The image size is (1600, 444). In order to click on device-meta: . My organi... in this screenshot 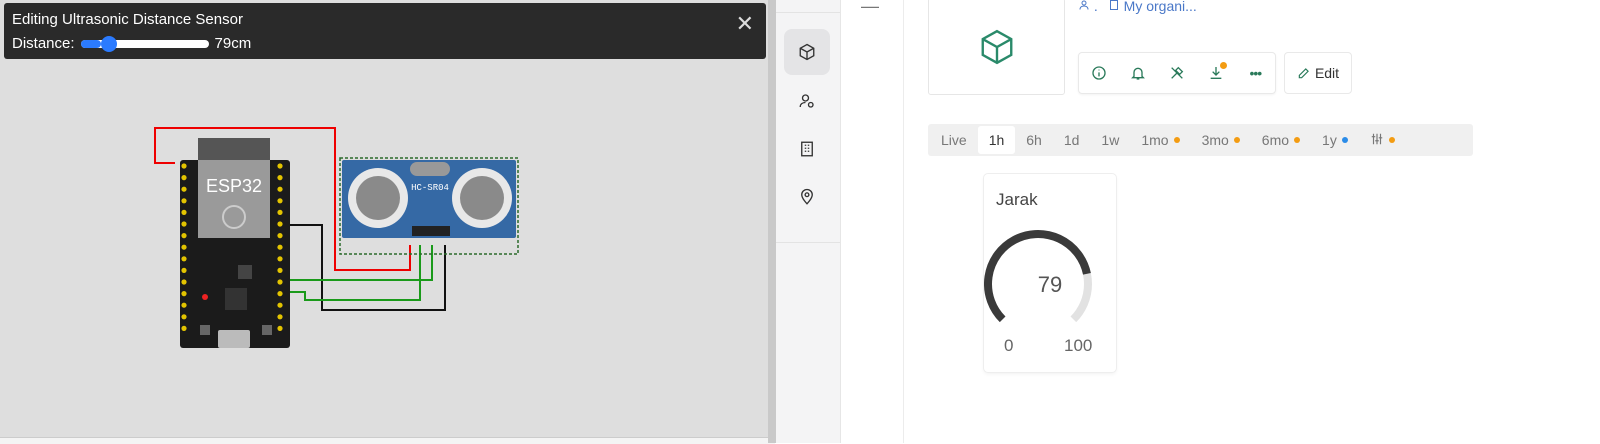, I will do `click(1137, 7)`.